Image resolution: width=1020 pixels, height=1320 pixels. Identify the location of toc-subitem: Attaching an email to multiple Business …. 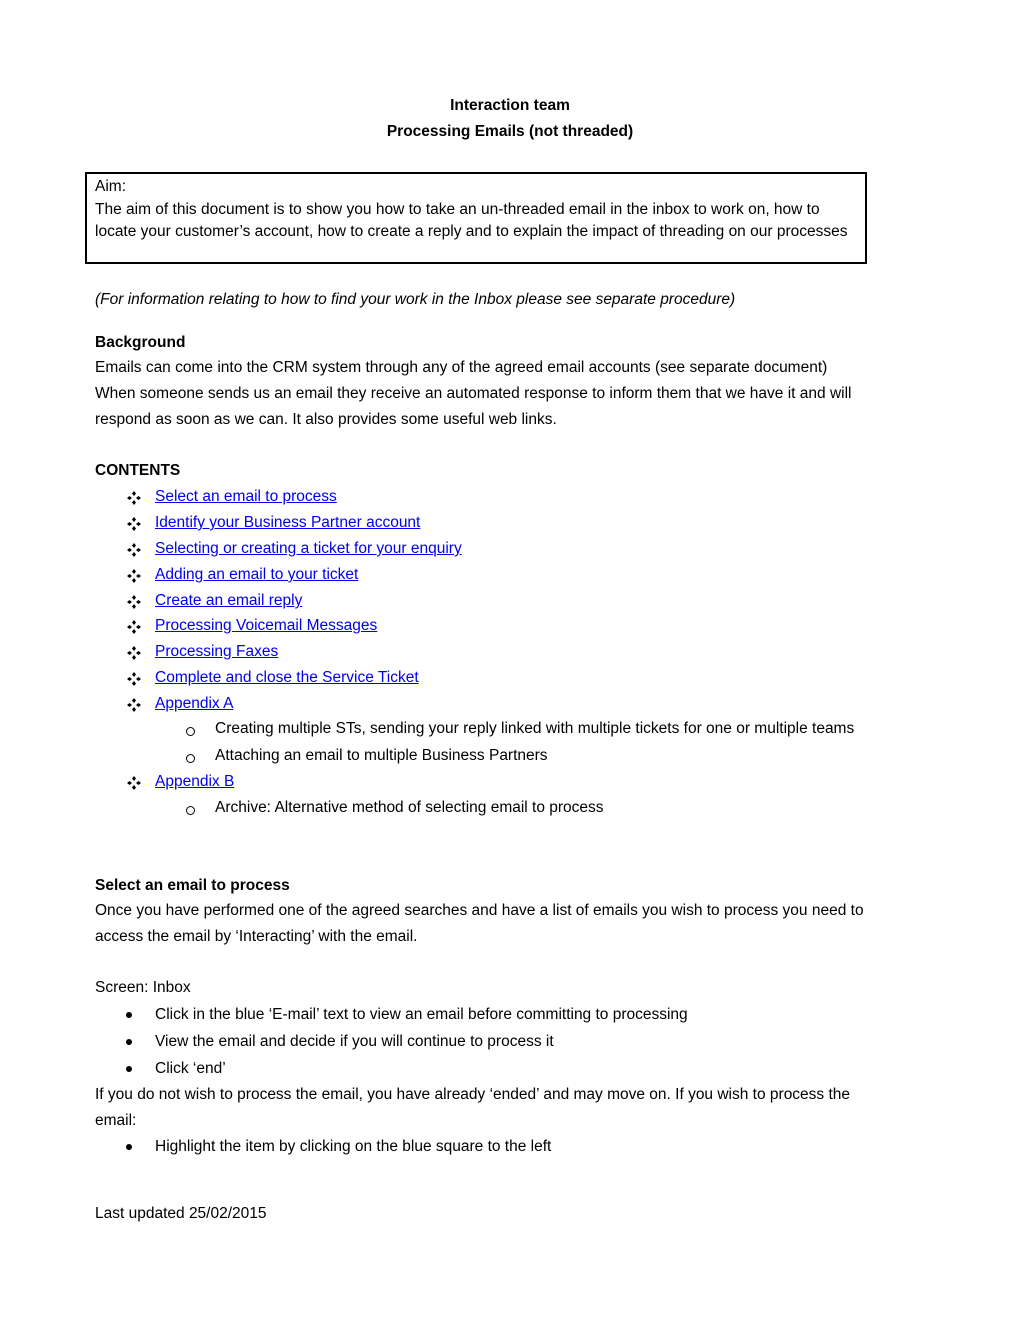
(381, 755).